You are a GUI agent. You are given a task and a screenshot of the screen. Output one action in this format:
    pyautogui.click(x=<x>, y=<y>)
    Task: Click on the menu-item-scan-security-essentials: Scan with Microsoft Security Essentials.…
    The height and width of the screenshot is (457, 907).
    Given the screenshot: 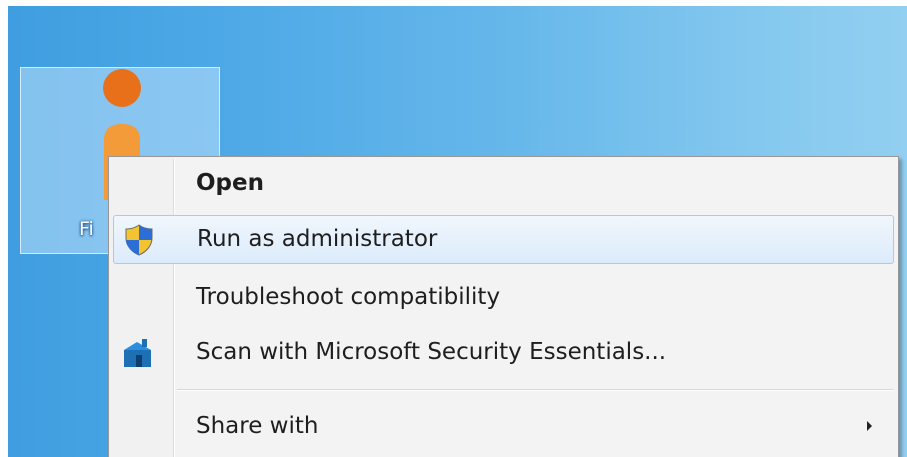 What is the action you would take?
    pyautogui.click(x=503, y=353)
    